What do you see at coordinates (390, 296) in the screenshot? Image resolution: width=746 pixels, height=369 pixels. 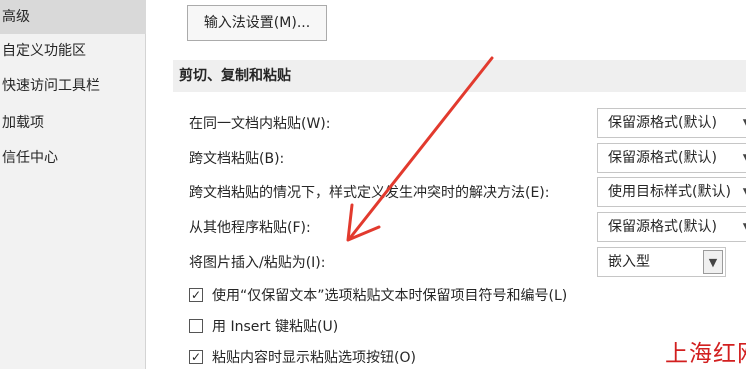 I see `keep-bullets-label: 使用“仅保留文本”选项粘贴文本时保留项目符号和编号(L)` at bounding box center [390, 296].